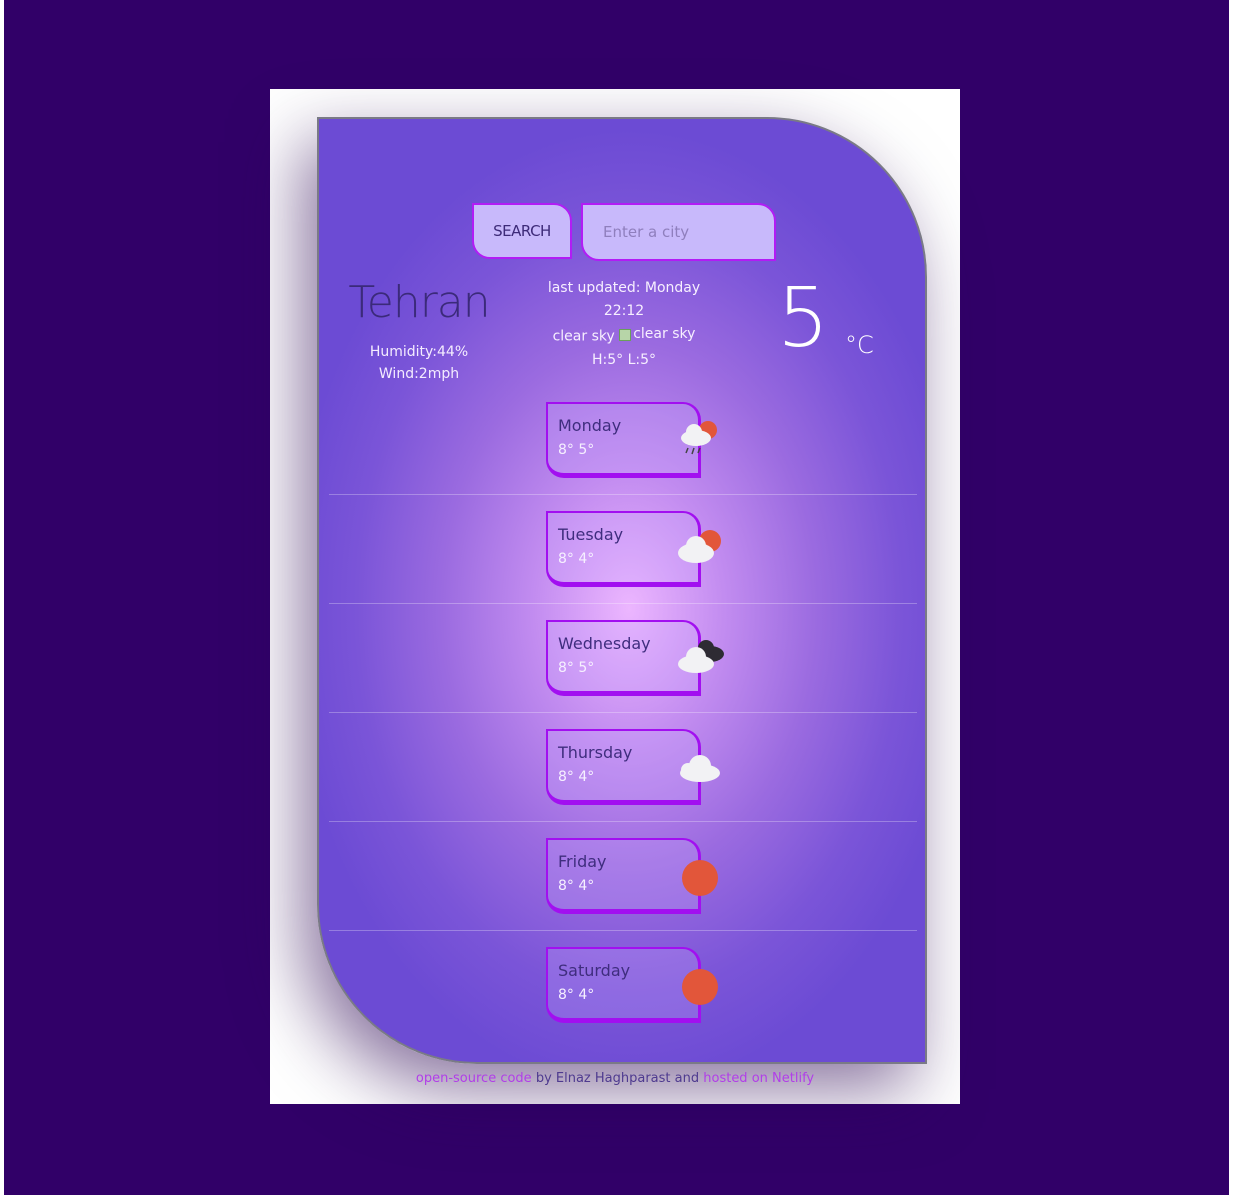 The image size is (1233, 1202). Describe the element at coordinates (678, 232) in the screenshot. I see `city-search-input` at that location.